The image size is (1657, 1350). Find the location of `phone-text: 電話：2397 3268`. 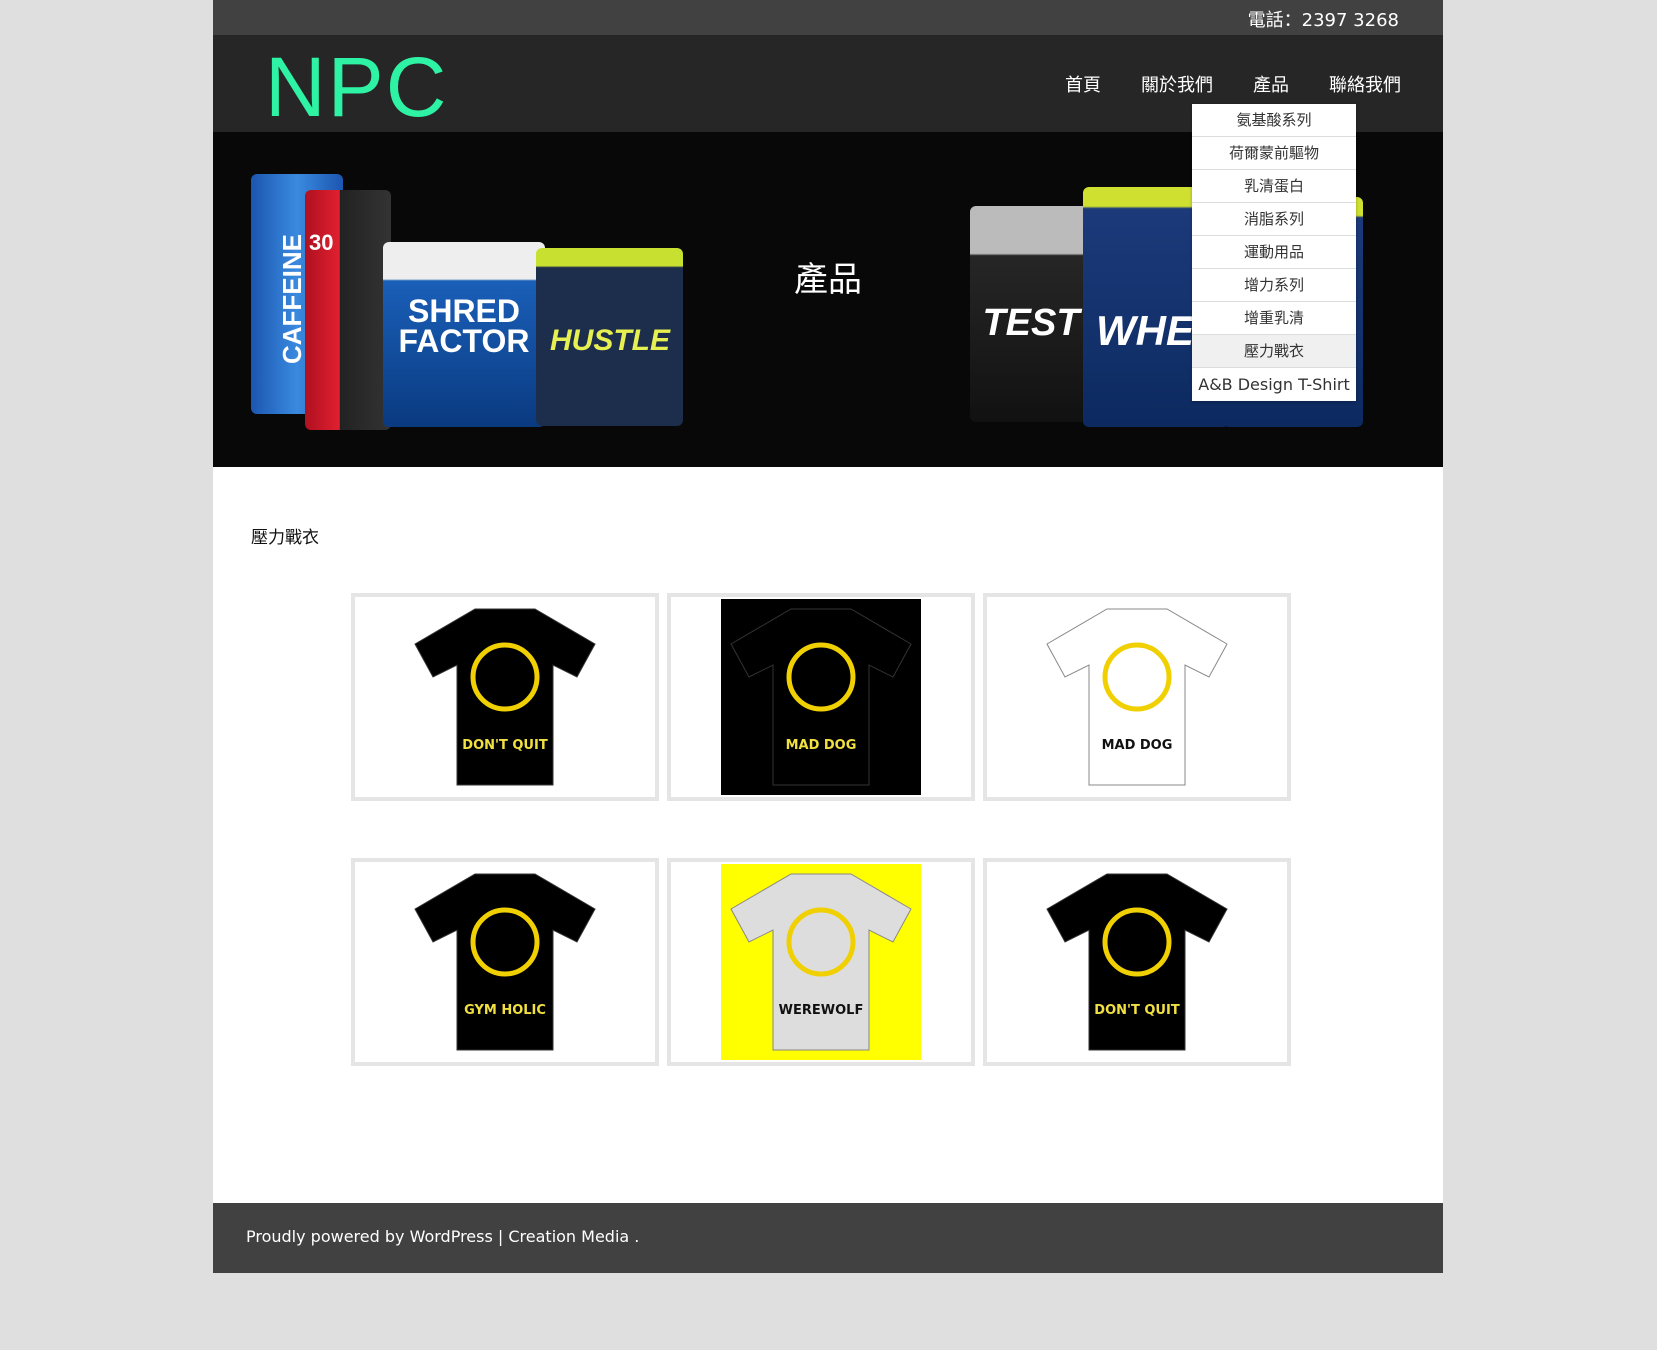

phone-text: 電話：2397 3268 is located at coordinates (1323, 20).